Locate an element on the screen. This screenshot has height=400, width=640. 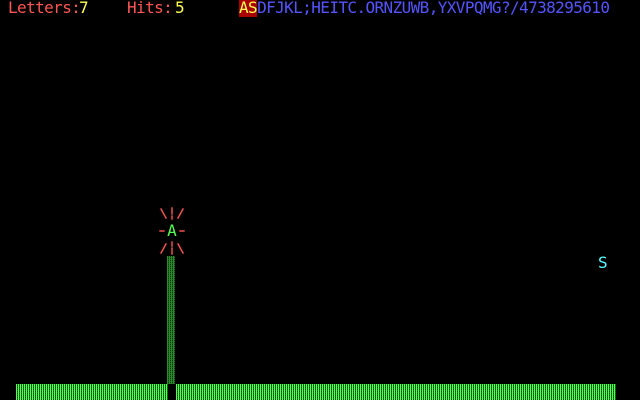
hits-count: 5 is located at coordinates (180, 8).